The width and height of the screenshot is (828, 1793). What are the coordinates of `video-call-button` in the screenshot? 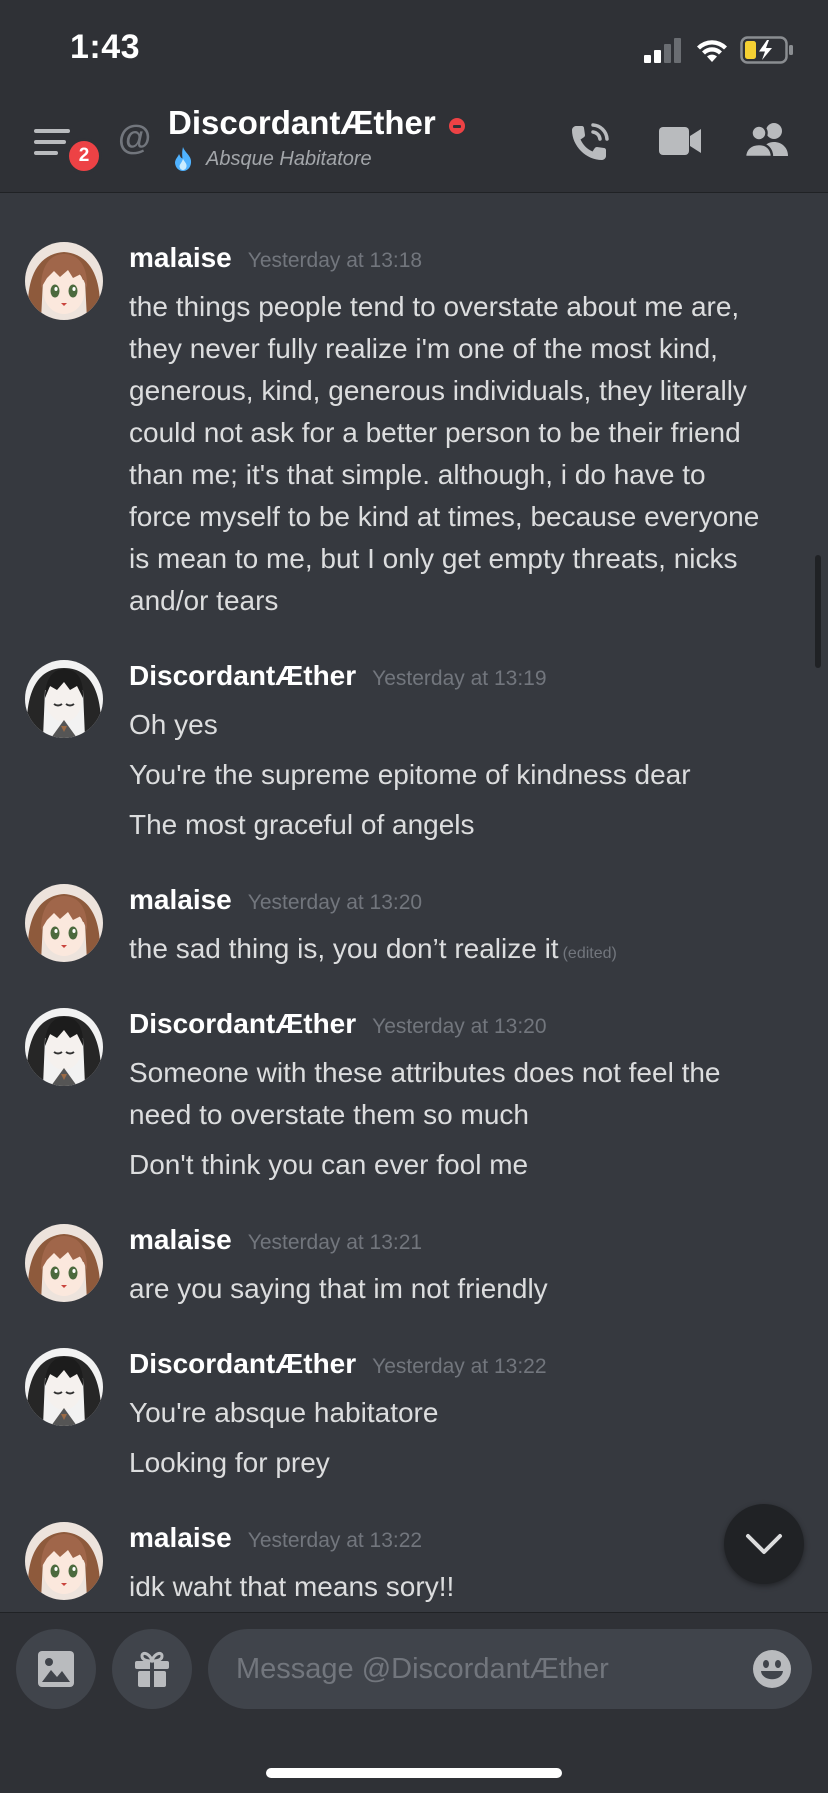 It's located at (680, 143).